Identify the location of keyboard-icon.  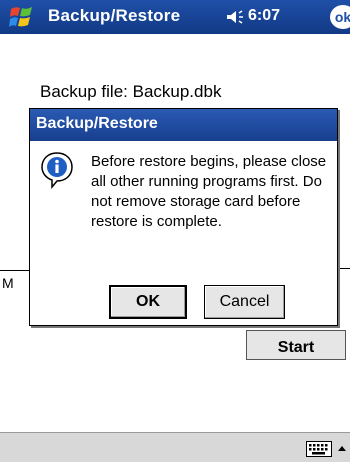
(319, 449).